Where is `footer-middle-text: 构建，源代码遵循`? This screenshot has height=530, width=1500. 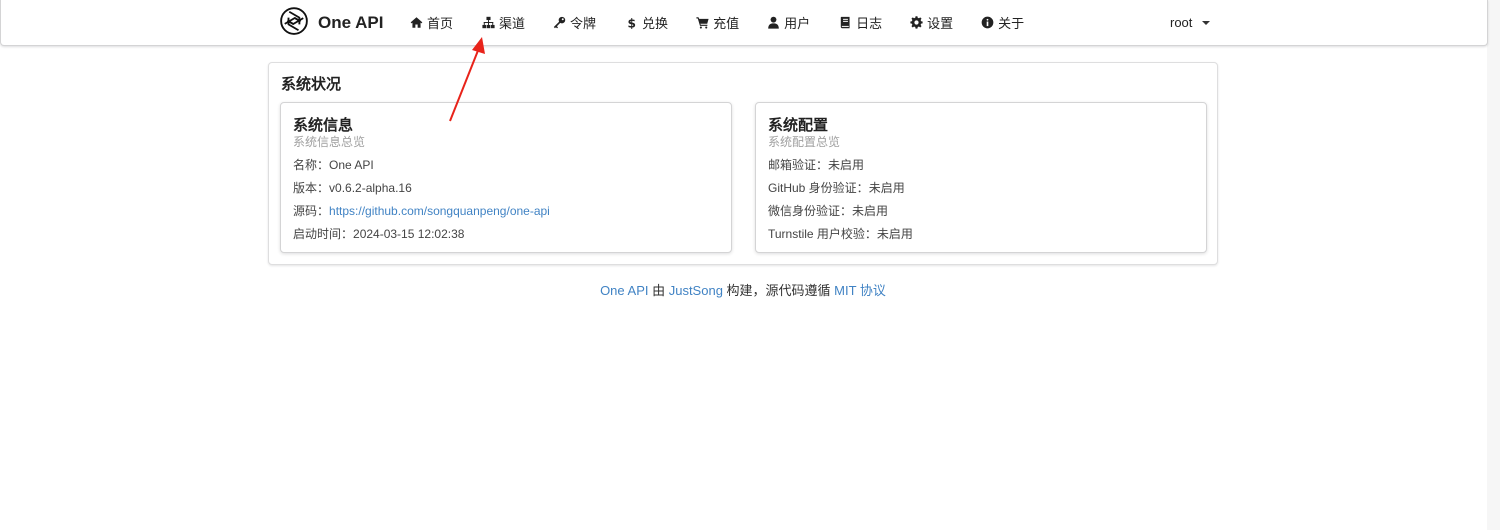 footer-middle-text: 构建，源代码遵循 is located at coordinates (778, 290).